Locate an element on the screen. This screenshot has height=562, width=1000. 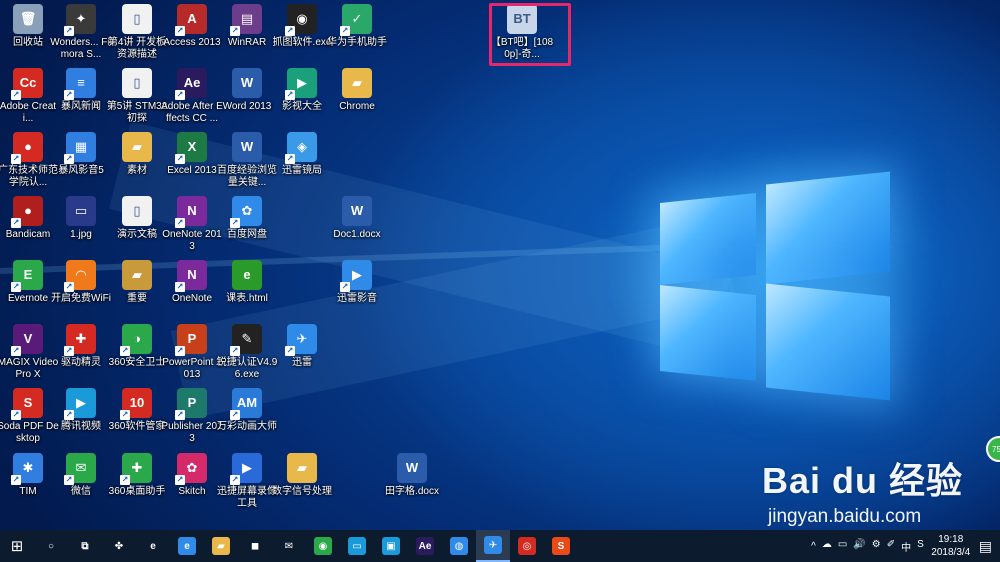
side-float-badge: 75 is located at coordinates (993, 449).